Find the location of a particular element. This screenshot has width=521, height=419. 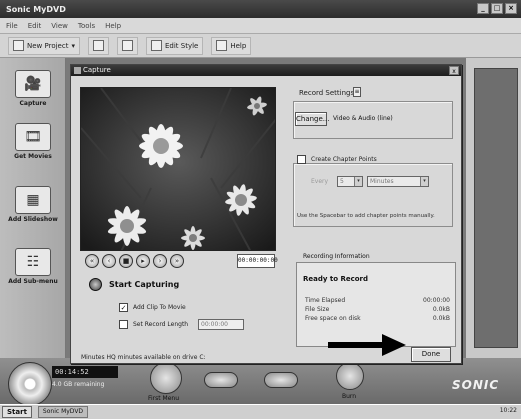

taskbar: Start Sonic MyDVD 10:22 is located at coordinates (260, 411).